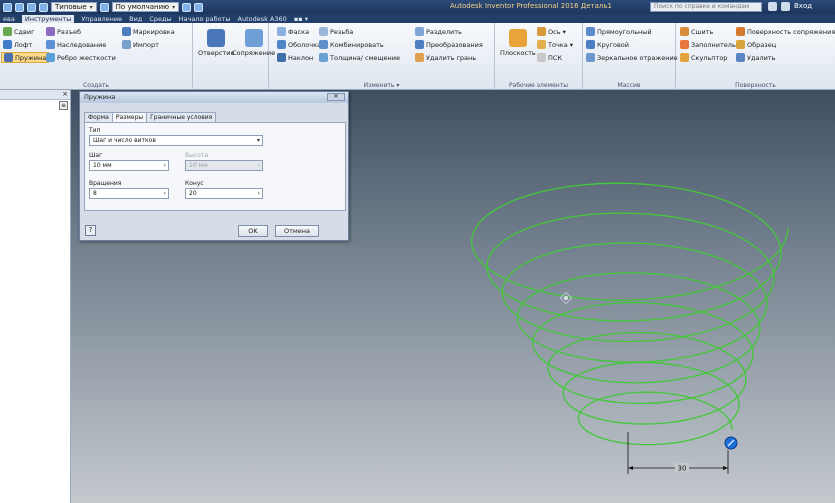  What do you see at coordinates (48, 18) in the screenshot?
I see `tab-tools: Инструменты` at bounding box center [48, 18].